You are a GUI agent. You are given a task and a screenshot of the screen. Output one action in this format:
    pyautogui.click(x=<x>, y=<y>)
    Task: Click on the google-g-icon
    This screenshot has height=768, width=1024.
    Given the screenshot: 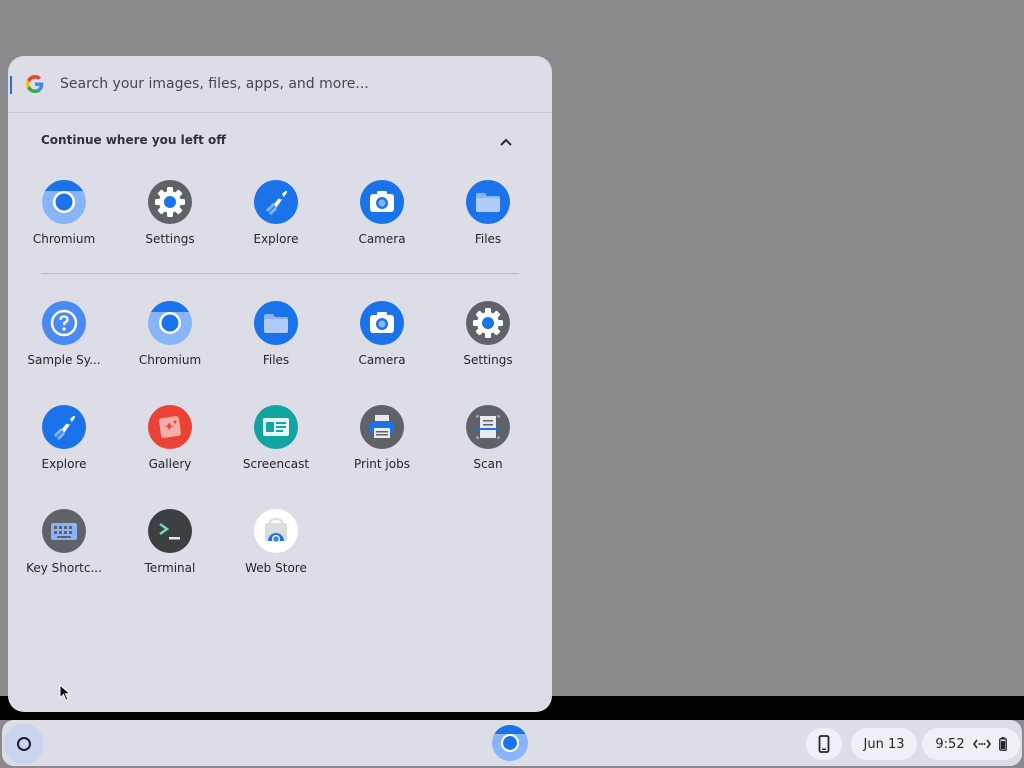 What is the action you would take?
    pyautogui.click(x=35, y=84)
    